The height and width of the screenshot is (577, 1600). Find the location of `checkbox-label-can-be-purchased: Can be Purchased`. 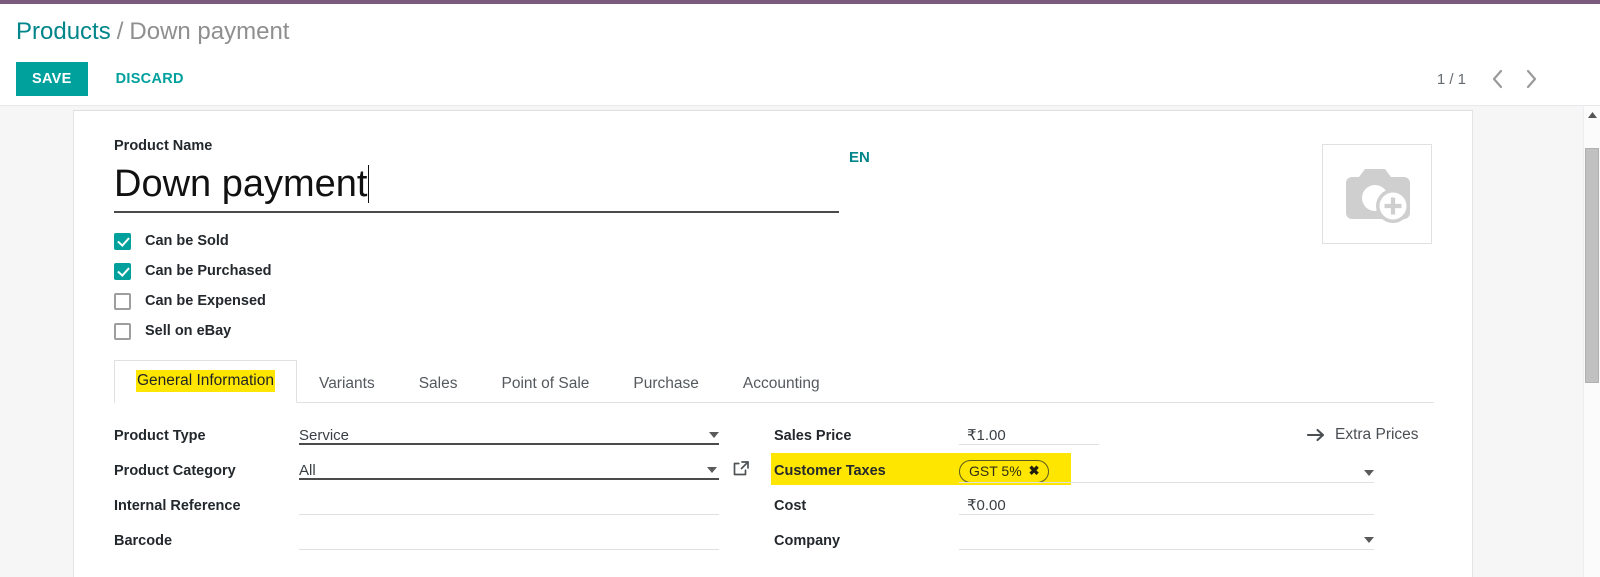

checkbox-label-can-be-purchased: Can be Purchased is located at coordinates (208, 271).